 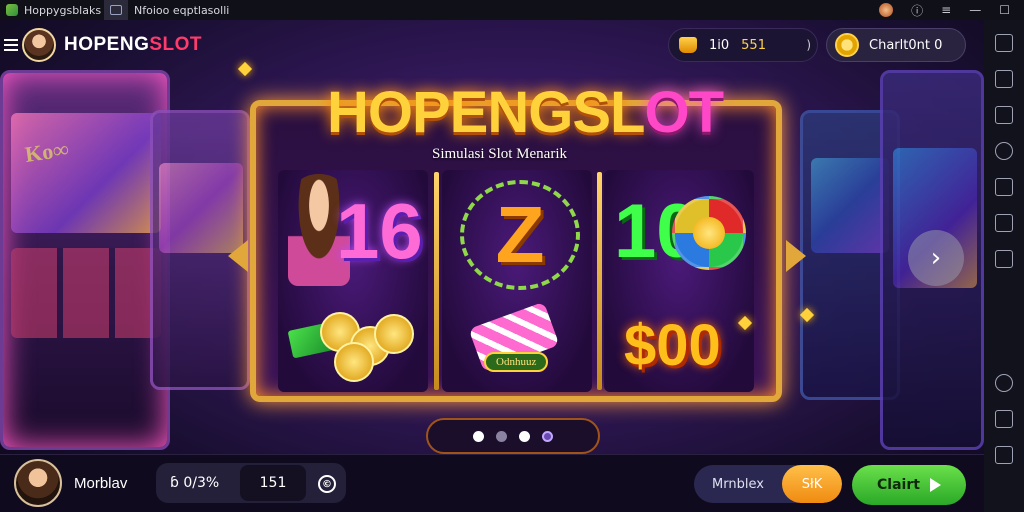 I want to click on banner-title: HOPENGSLOT, so click(x=525, y=113).